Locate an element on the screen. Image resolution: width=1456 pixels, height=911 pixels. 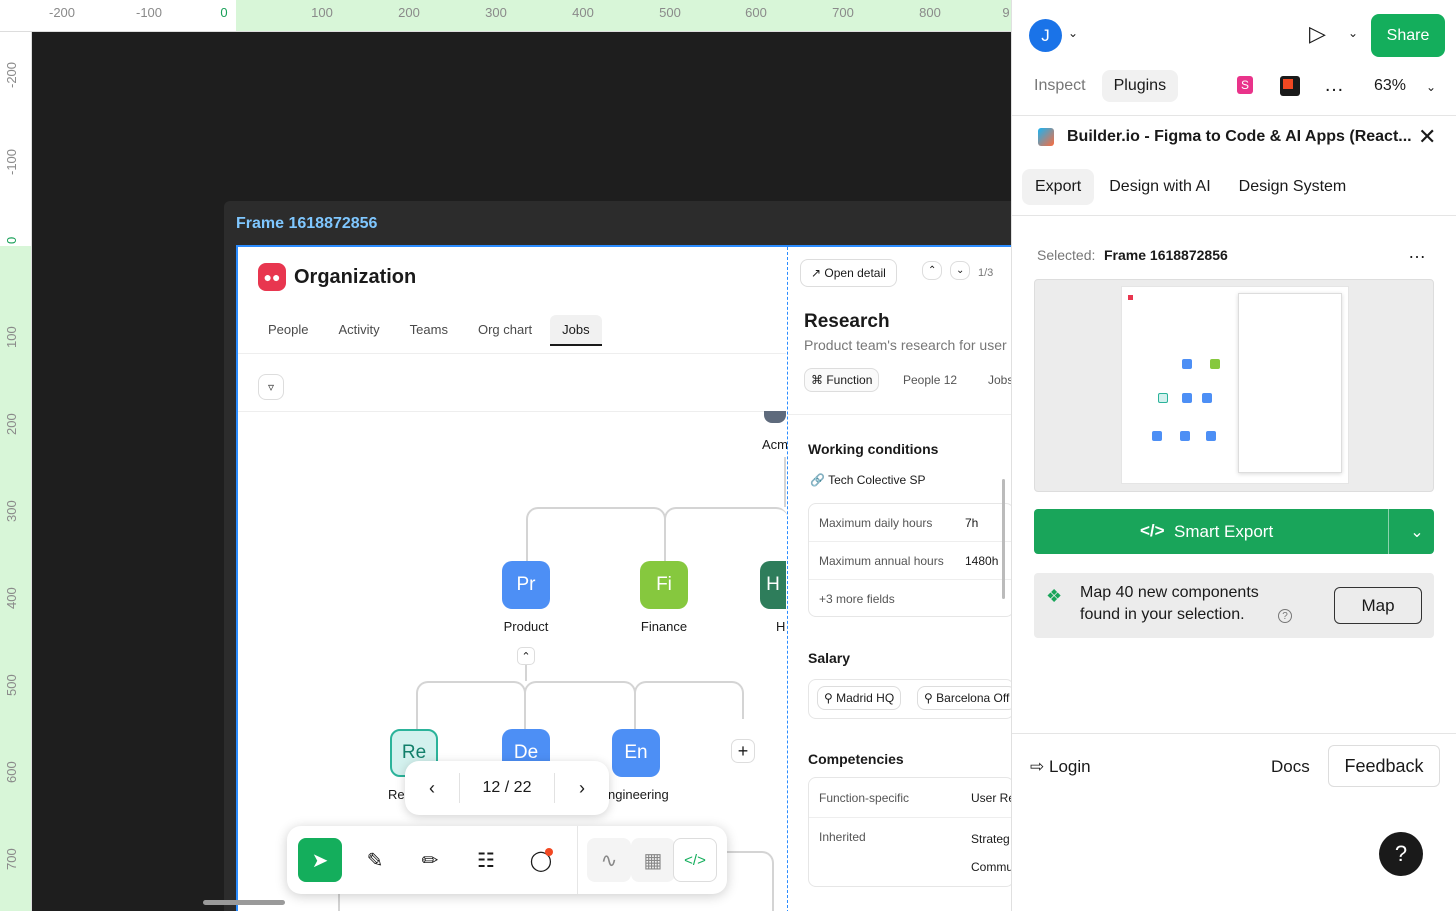
draw-button: ∿ is located at coordinates (609, 860).